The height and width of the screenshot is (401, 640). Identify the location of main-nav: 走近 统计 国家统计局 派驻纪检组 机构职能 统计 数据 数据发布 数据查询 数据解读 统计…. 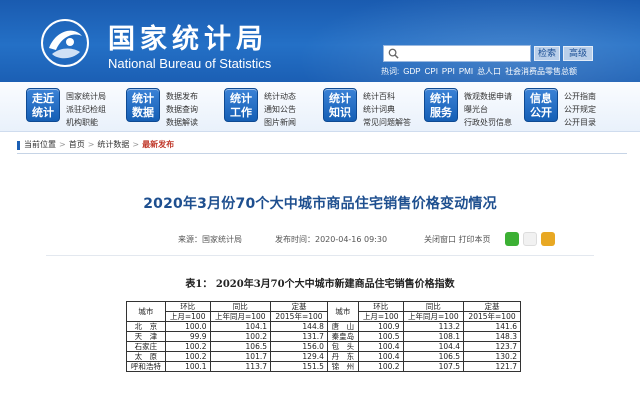
(320, 107).